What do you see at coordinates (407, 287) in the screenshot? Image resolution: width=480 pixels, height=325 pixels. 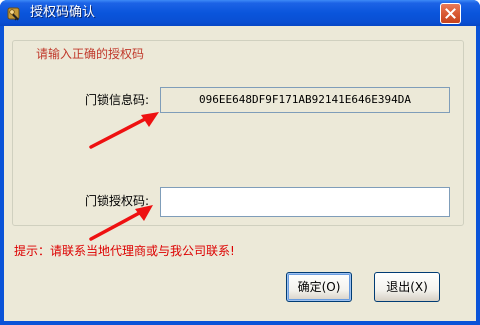 I see `exit-button: 退出(X)` at bounding box center [407, 287].